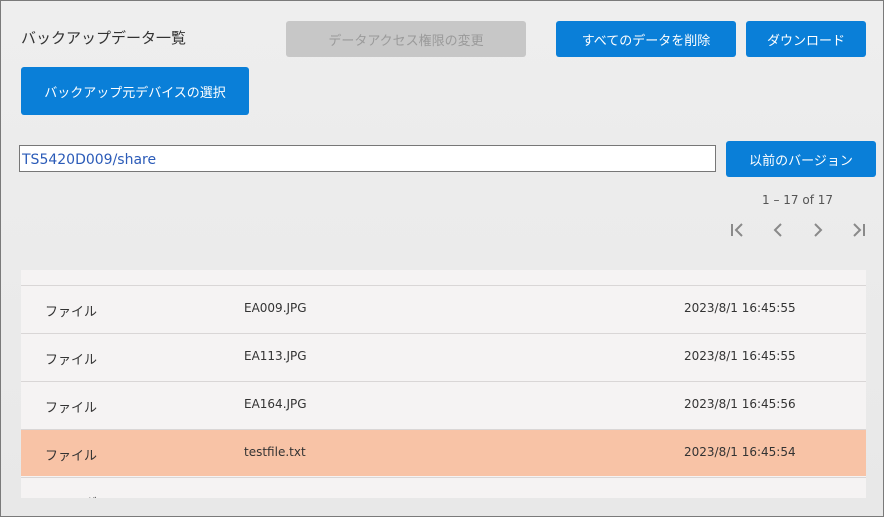 The image size is (884, 517). What do you see at coordinates (406, 39) in the screenshot?
I see `change-access-button: データアクセス権限の変更` at bounding box center [406, 39].